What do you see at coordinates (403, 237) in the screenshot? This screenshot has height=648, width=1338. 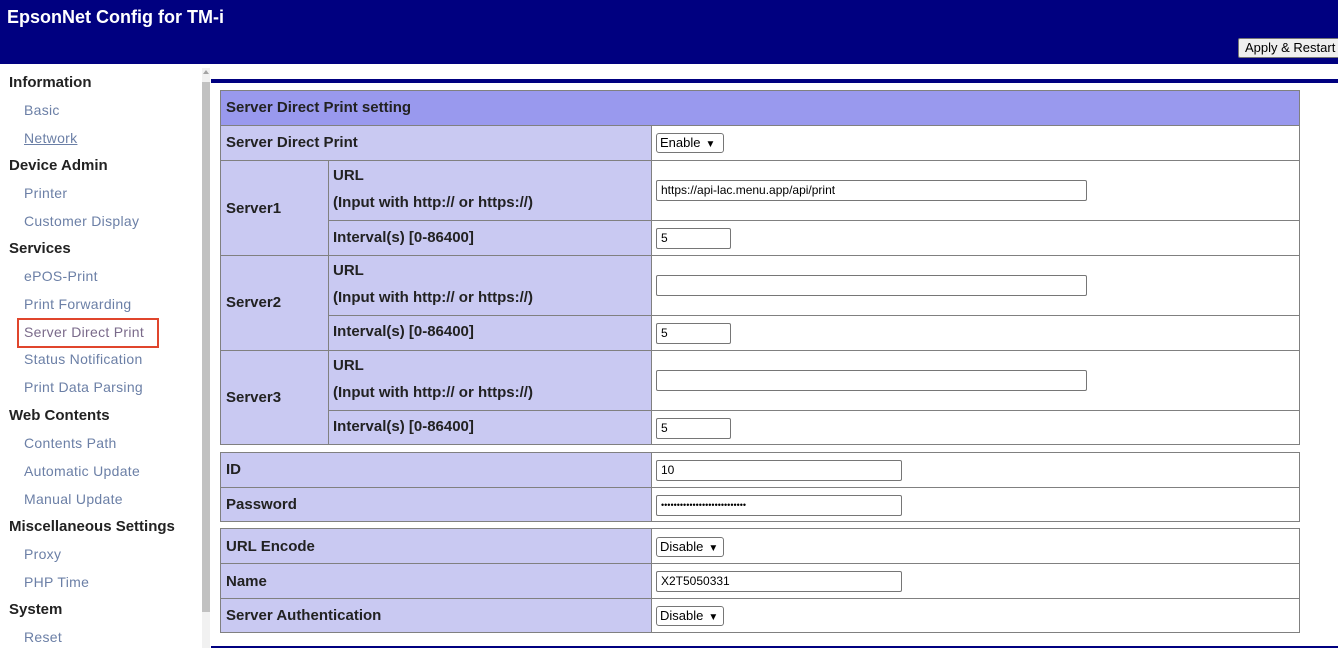 I see `server1-interval-label: Interval(s) [0-86400]` at bounding box center [403, 237].